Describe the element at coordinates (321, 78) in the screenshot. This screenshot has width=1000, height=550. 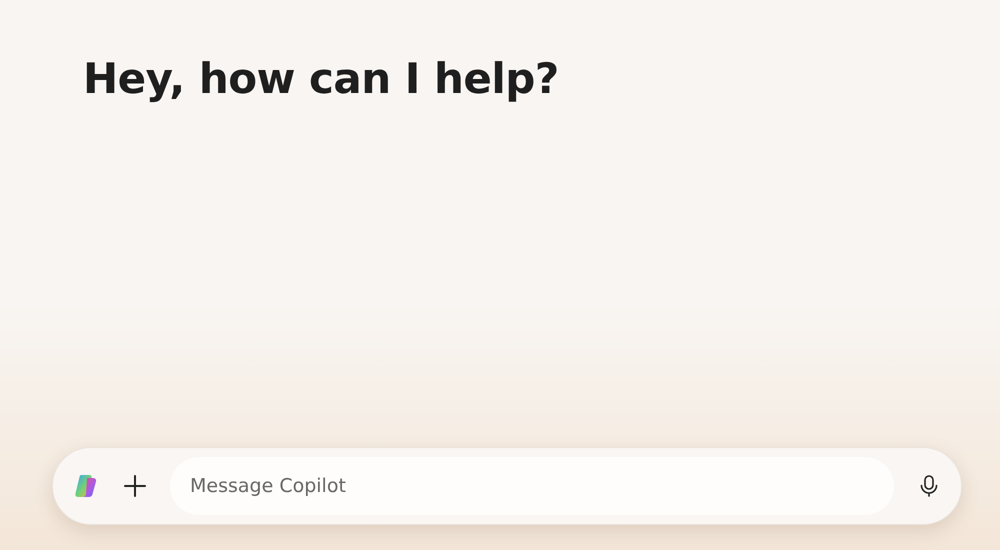
I see `greeting-heading: Hey, how can I help?` at that location.